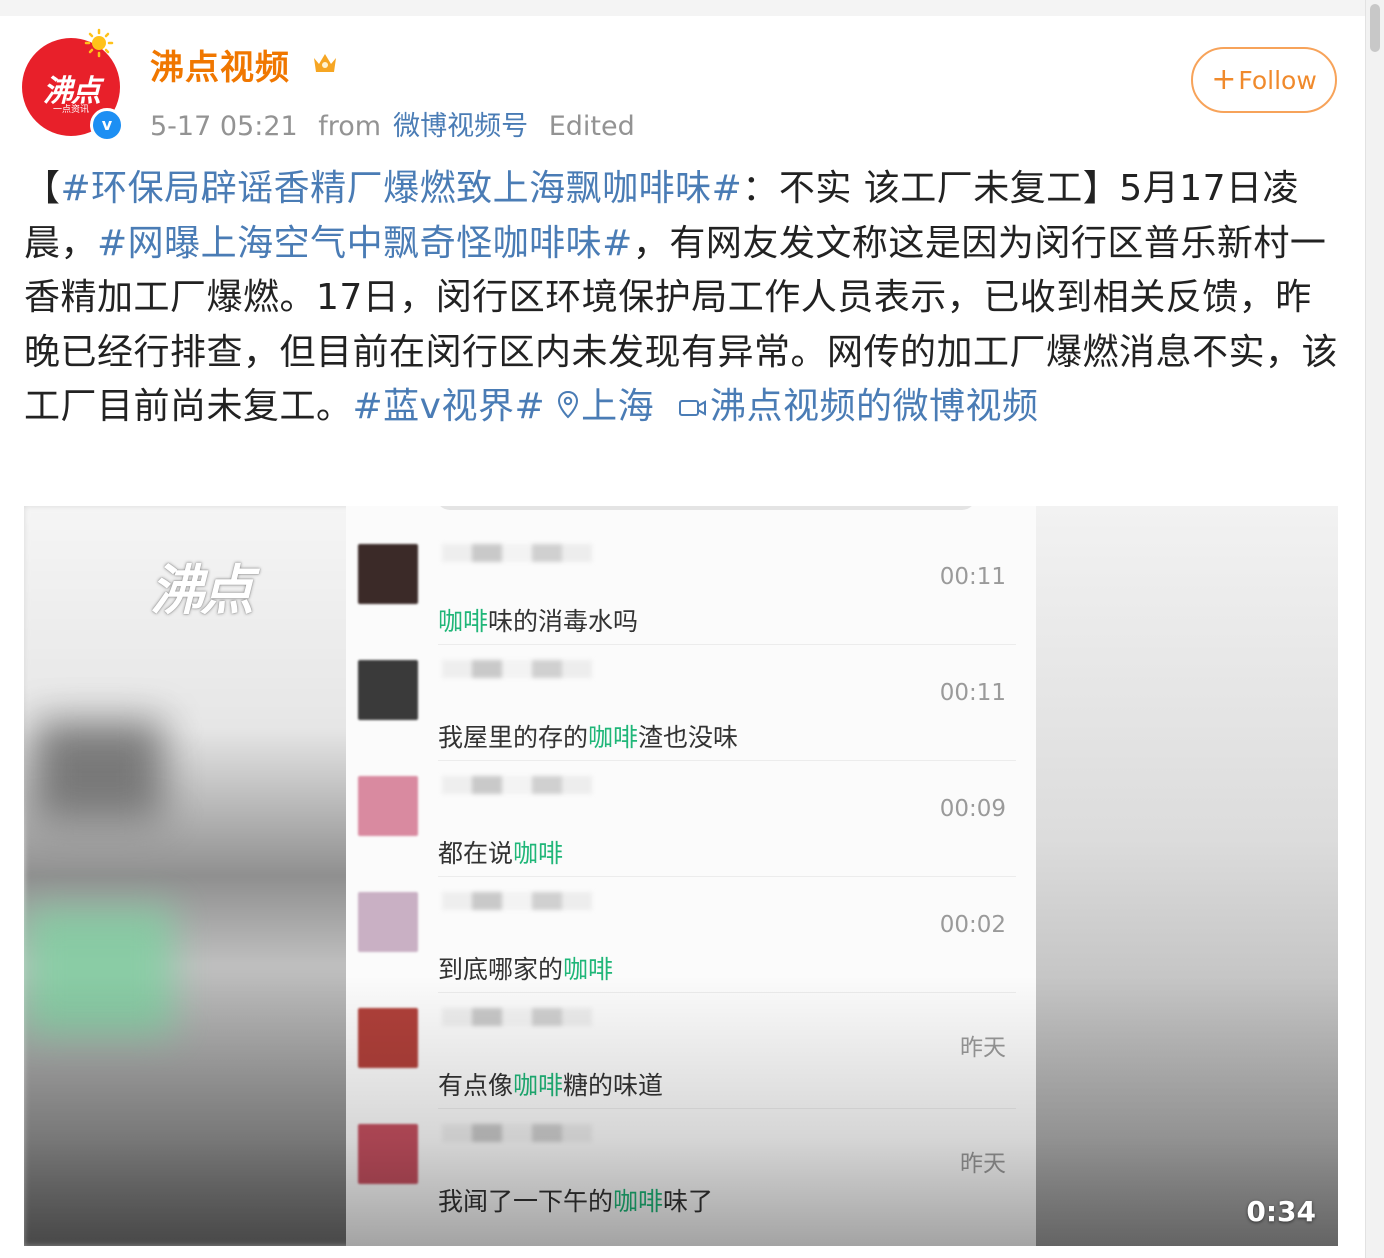 The width and height of the screenshot is (1384, 1258). Describe the element at coordinates (1224, 79) in the screenshot. I see `plus-icon: +` at that location.